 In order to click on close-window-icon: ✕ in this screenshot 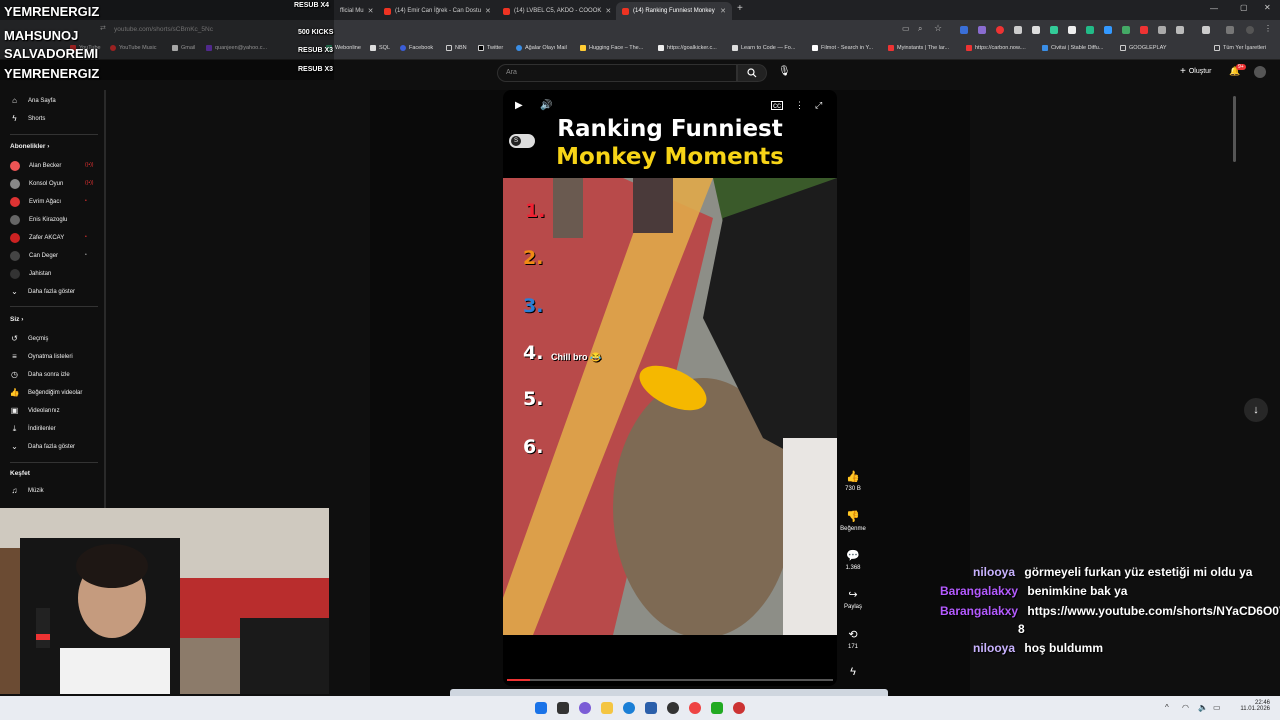, I will do `click(1267, 7)`.